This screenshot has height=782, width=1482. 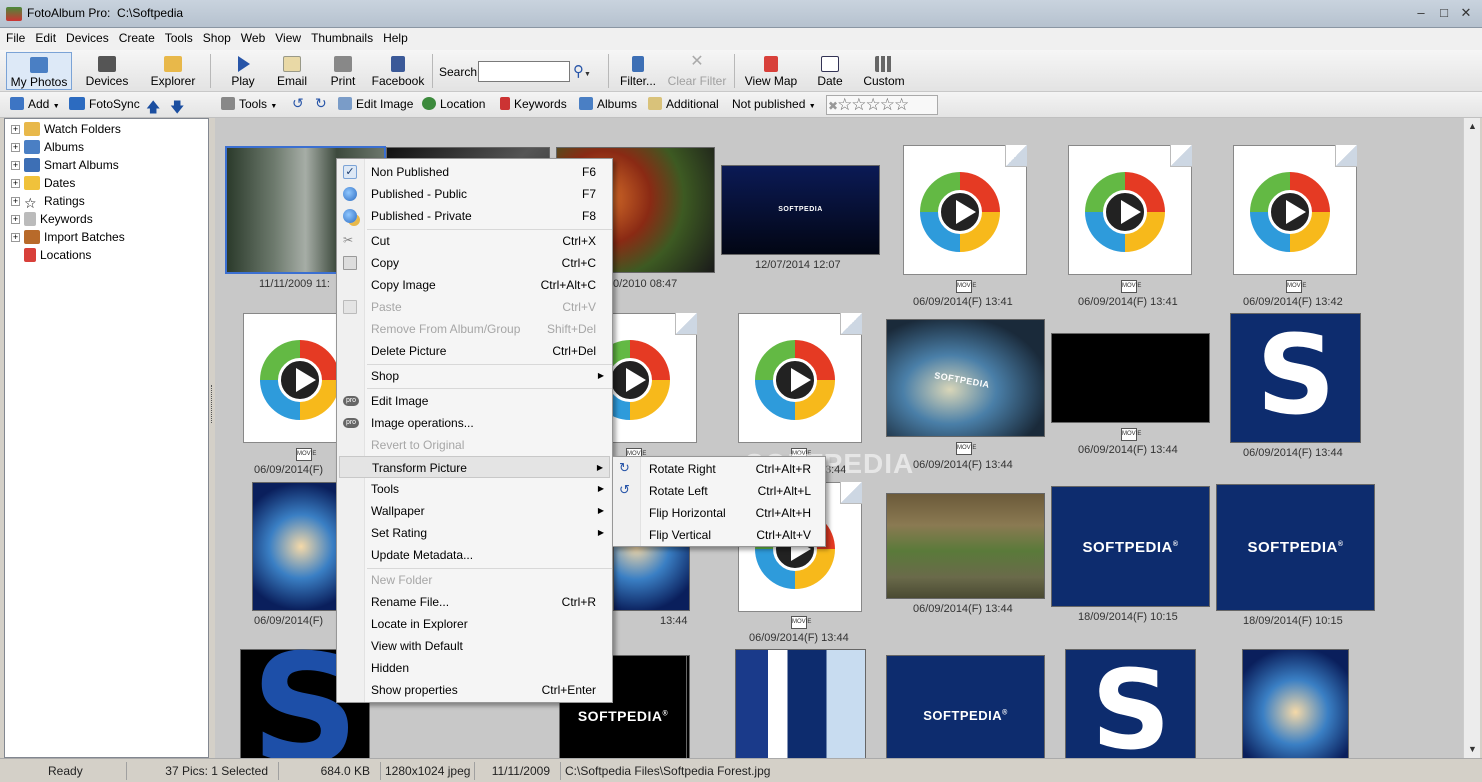 What do you see at coordinates (720, 535) in the screenshot?
I see `menu-item-flip-vertical: Flip Vertical Ctrl+Alt+V` at bounding box center [720, 535].